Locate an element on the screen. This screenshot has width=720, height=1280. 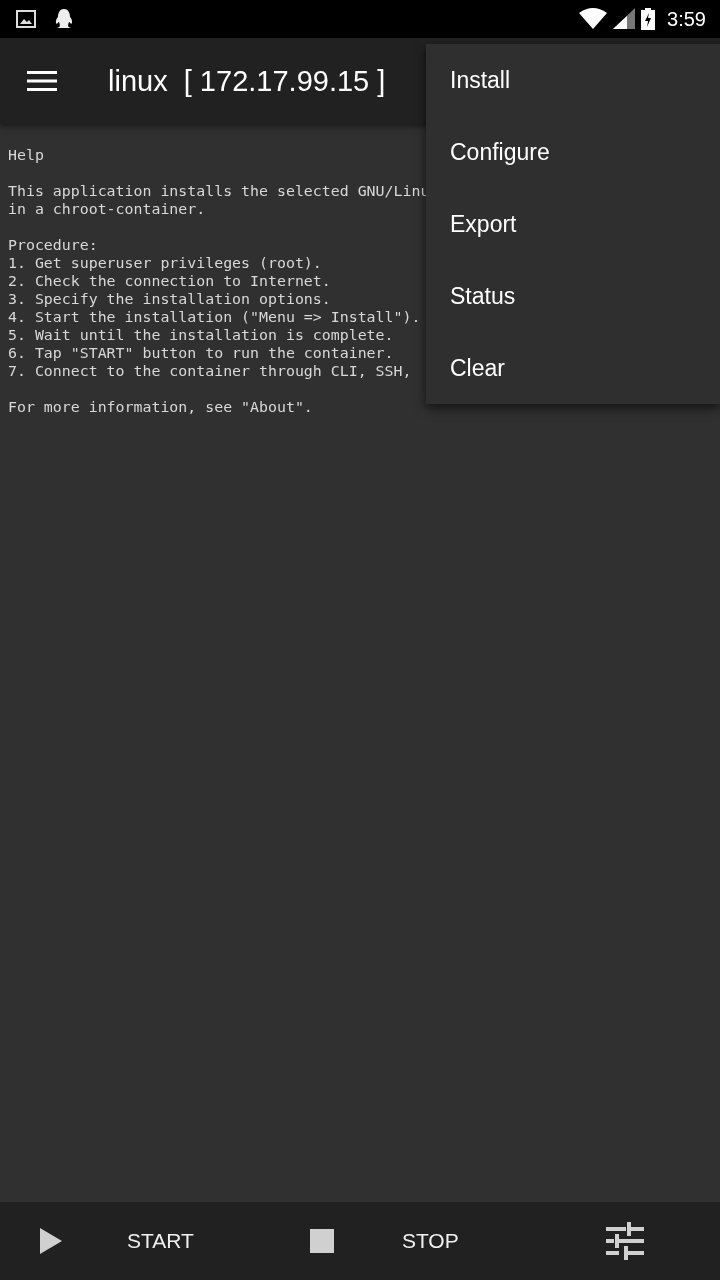
log-line: Help is located at coordinates (26, 155).